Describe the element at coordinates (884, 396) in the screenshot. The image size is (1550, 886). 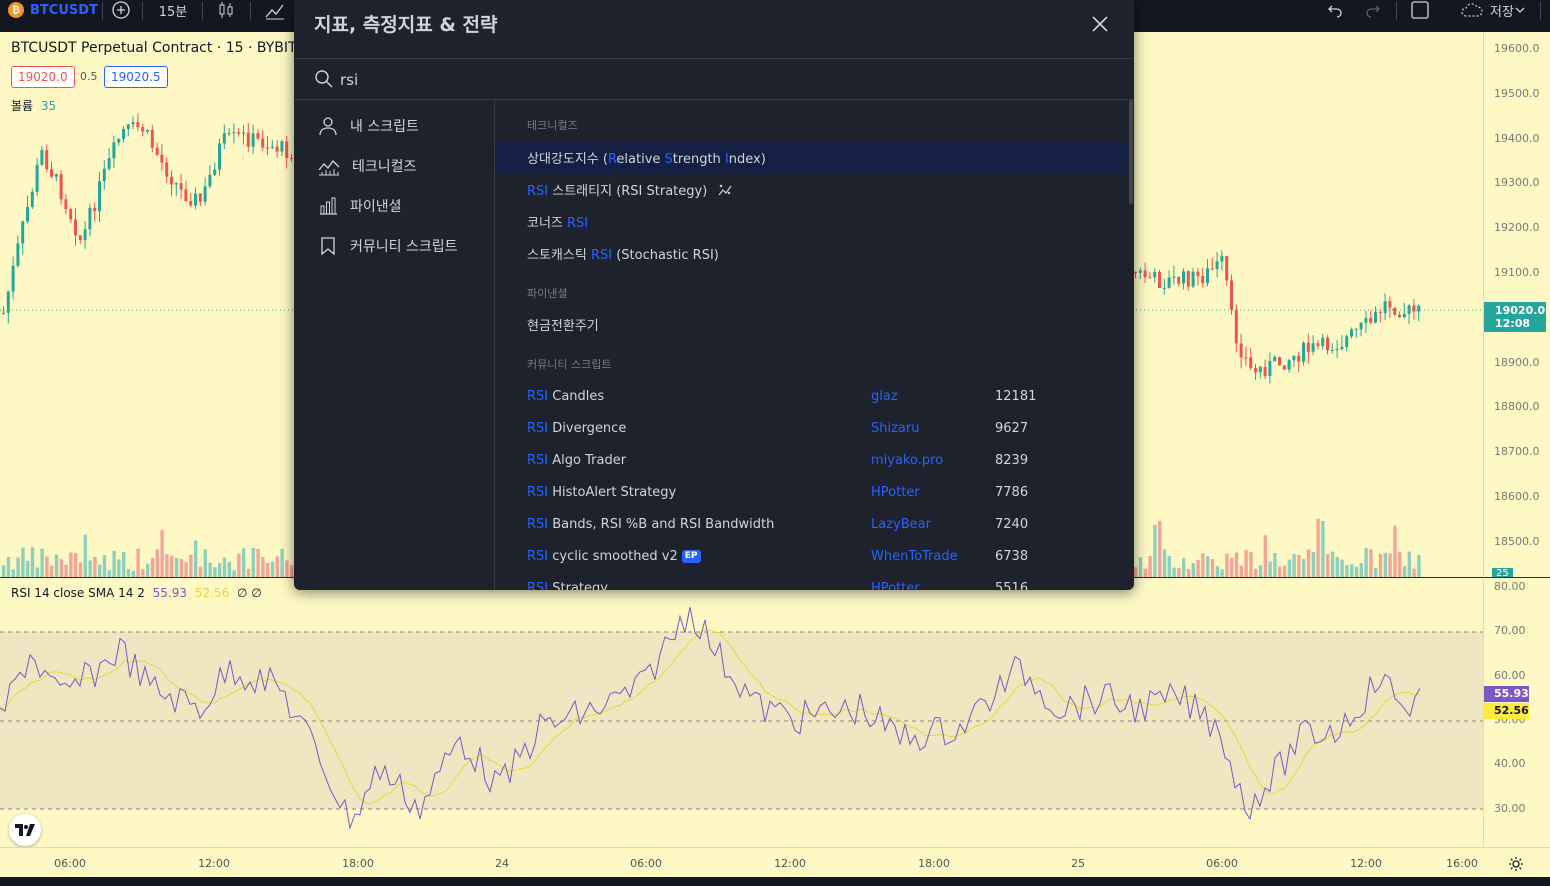
I see `result-author: glaz` at that location.